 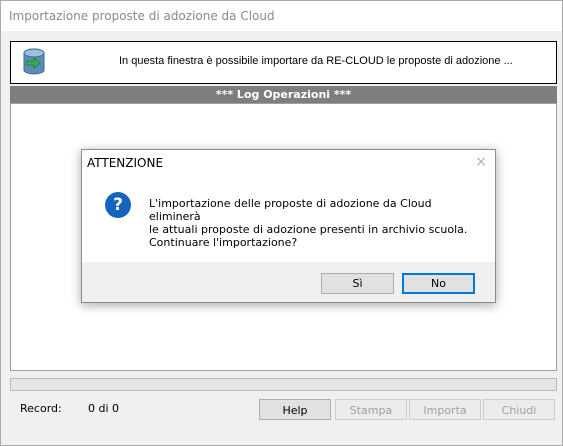 I want to click on record-label: Record:, so click(x=41, y=408).